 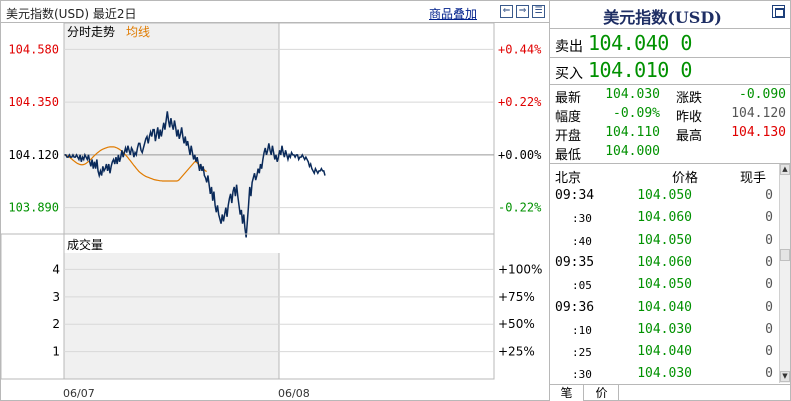 What do you see at coordinates (689, 98) in the screenshot?
I see `stat-change-label: 涨跌` at bounding box center [689, 98].